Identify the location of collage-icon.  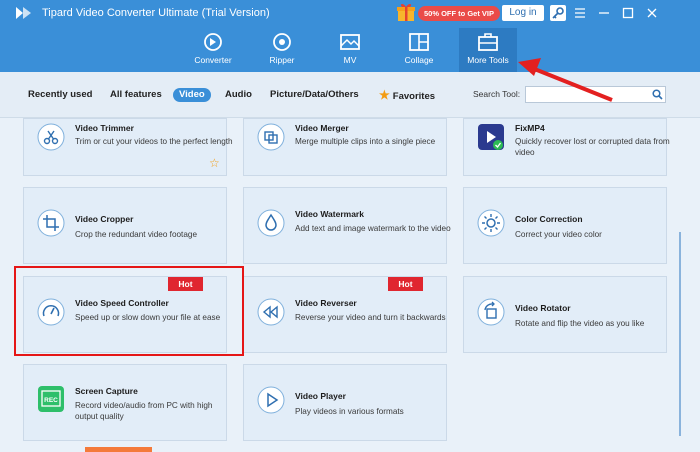
(419, 42).